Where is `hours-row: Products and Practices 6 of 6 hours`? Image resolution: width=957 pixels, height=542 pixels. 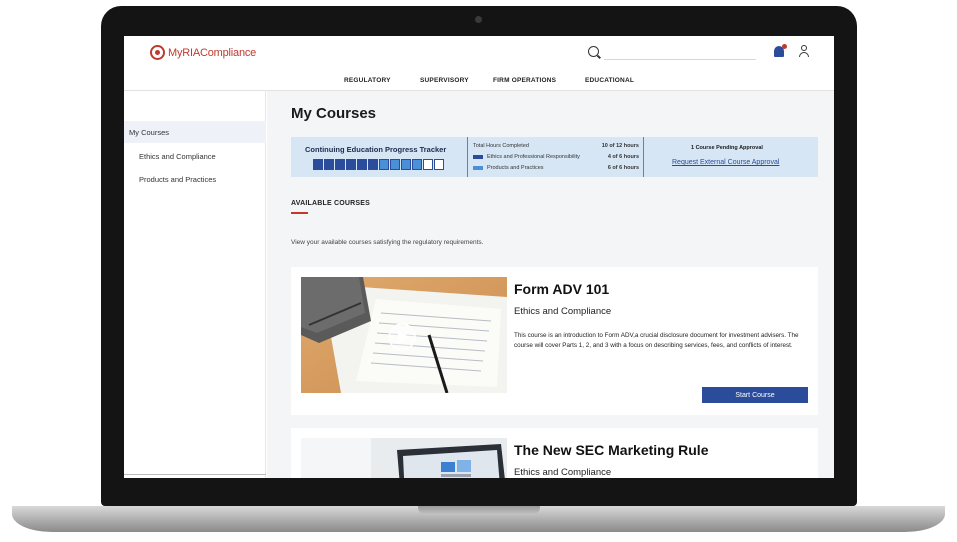
hours-row: Products and Practices 6 of 6 hours is located at coordinates (556, 168).